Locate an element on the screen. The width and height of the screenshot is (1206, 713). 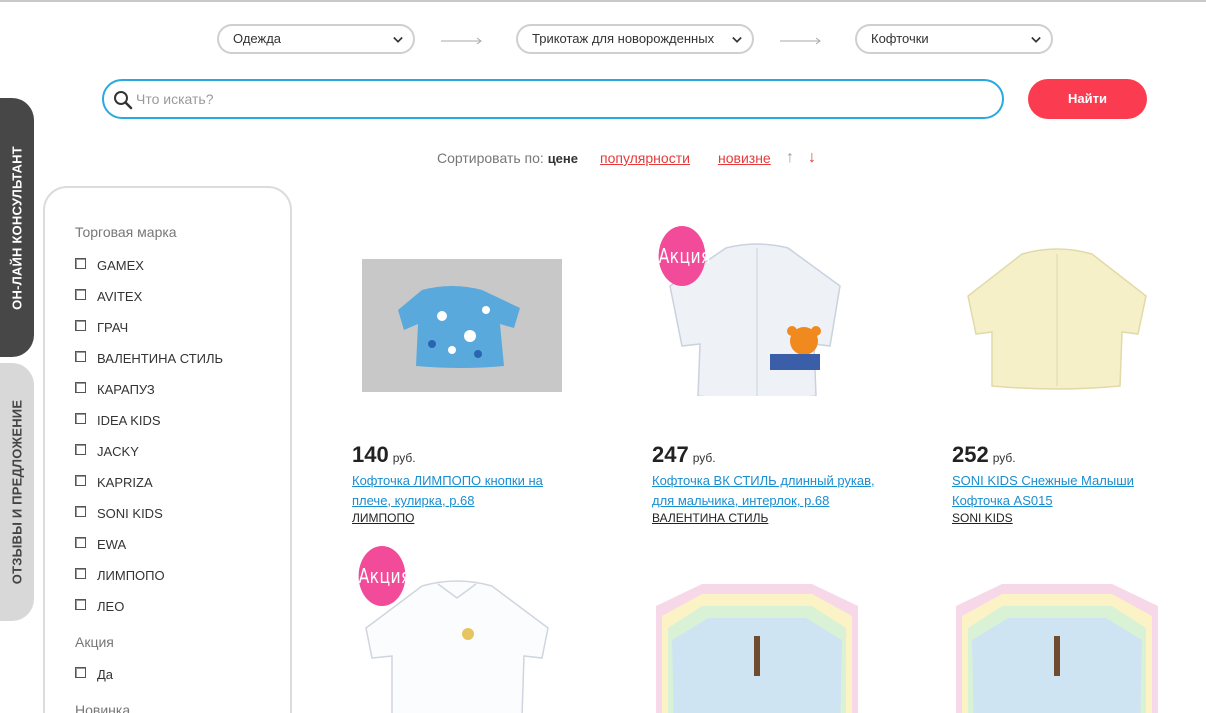
subcategory-select: Трикотаж для новорожденных is located at coordinates (635, 39).